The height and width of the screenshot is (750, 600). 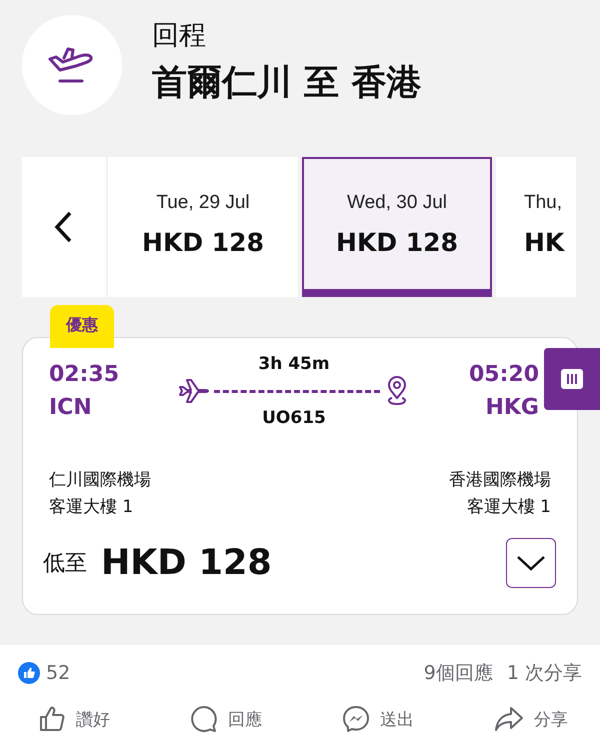 What do you see at coordinates (82, 326) in the screenshot?
I see `deal-badge: 優惠` at bounding box center [82, 326].